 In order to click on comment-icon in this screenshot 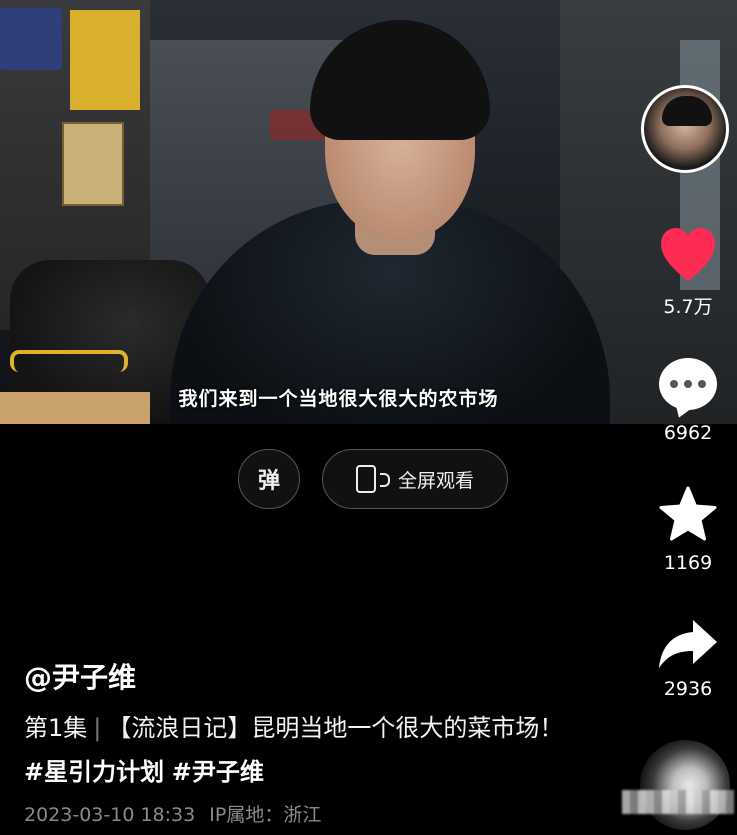, I will do `click(688, 384)`.